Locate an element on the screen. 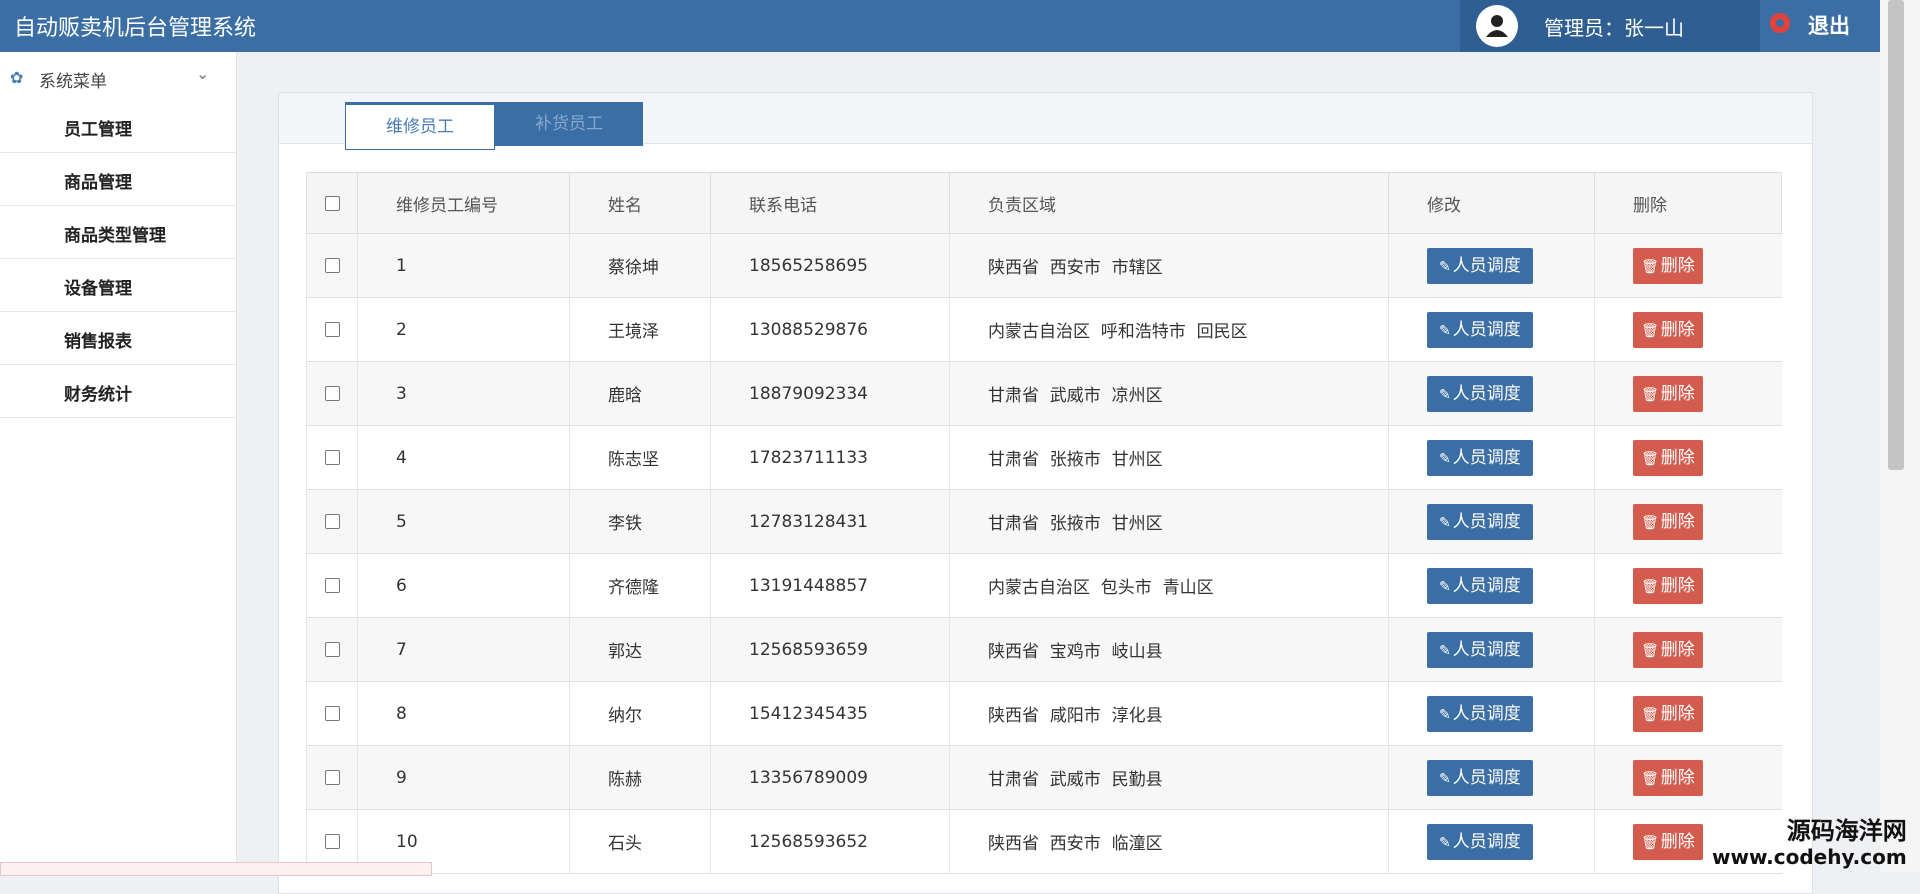  sidebar-item-finance: 财务统计 is located at coordinates (118, 391).